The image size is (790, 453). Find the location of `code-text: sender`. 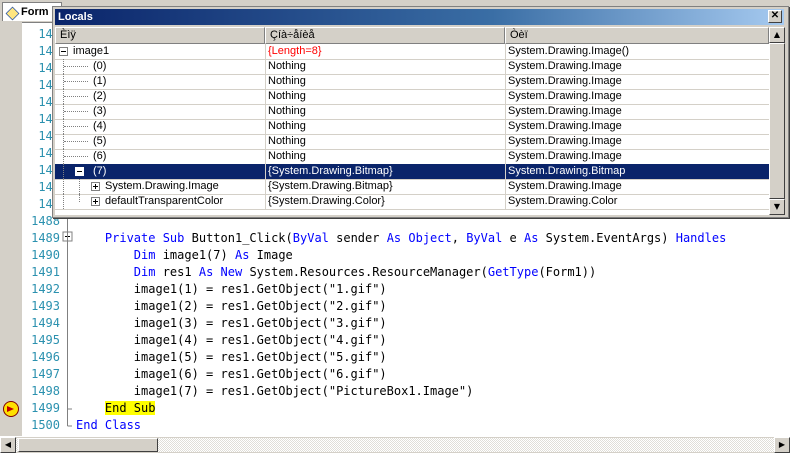

code-text: sender is located at coordinates (357, 238).